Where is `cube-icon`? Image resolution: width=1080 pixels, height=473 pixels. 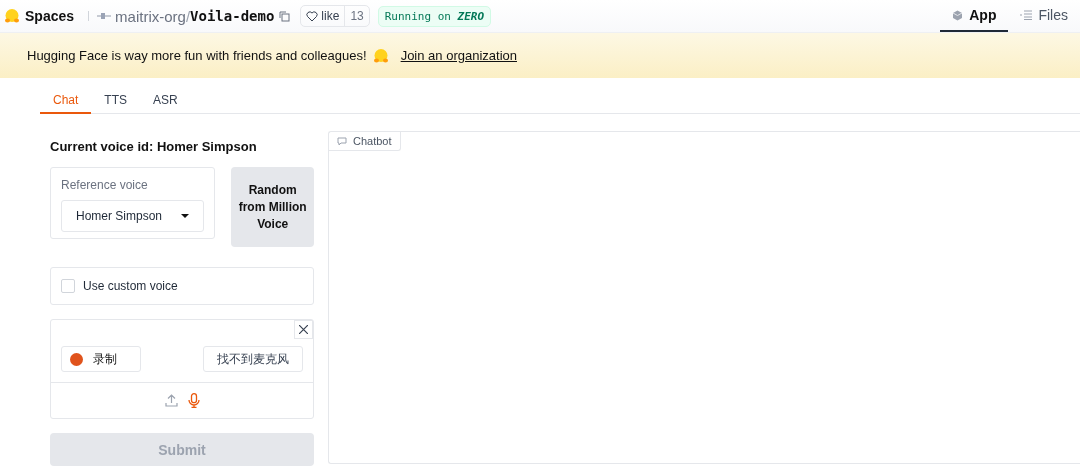 cube-icon is located at coordinates (958, 15).